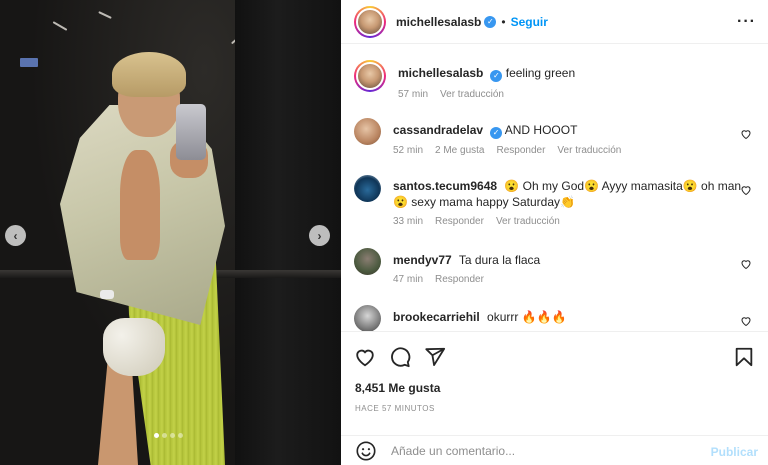 This screenshot has height=465, width=768. I want to click on comment-likes-link: 2 Me gusta, so click(459, 150).